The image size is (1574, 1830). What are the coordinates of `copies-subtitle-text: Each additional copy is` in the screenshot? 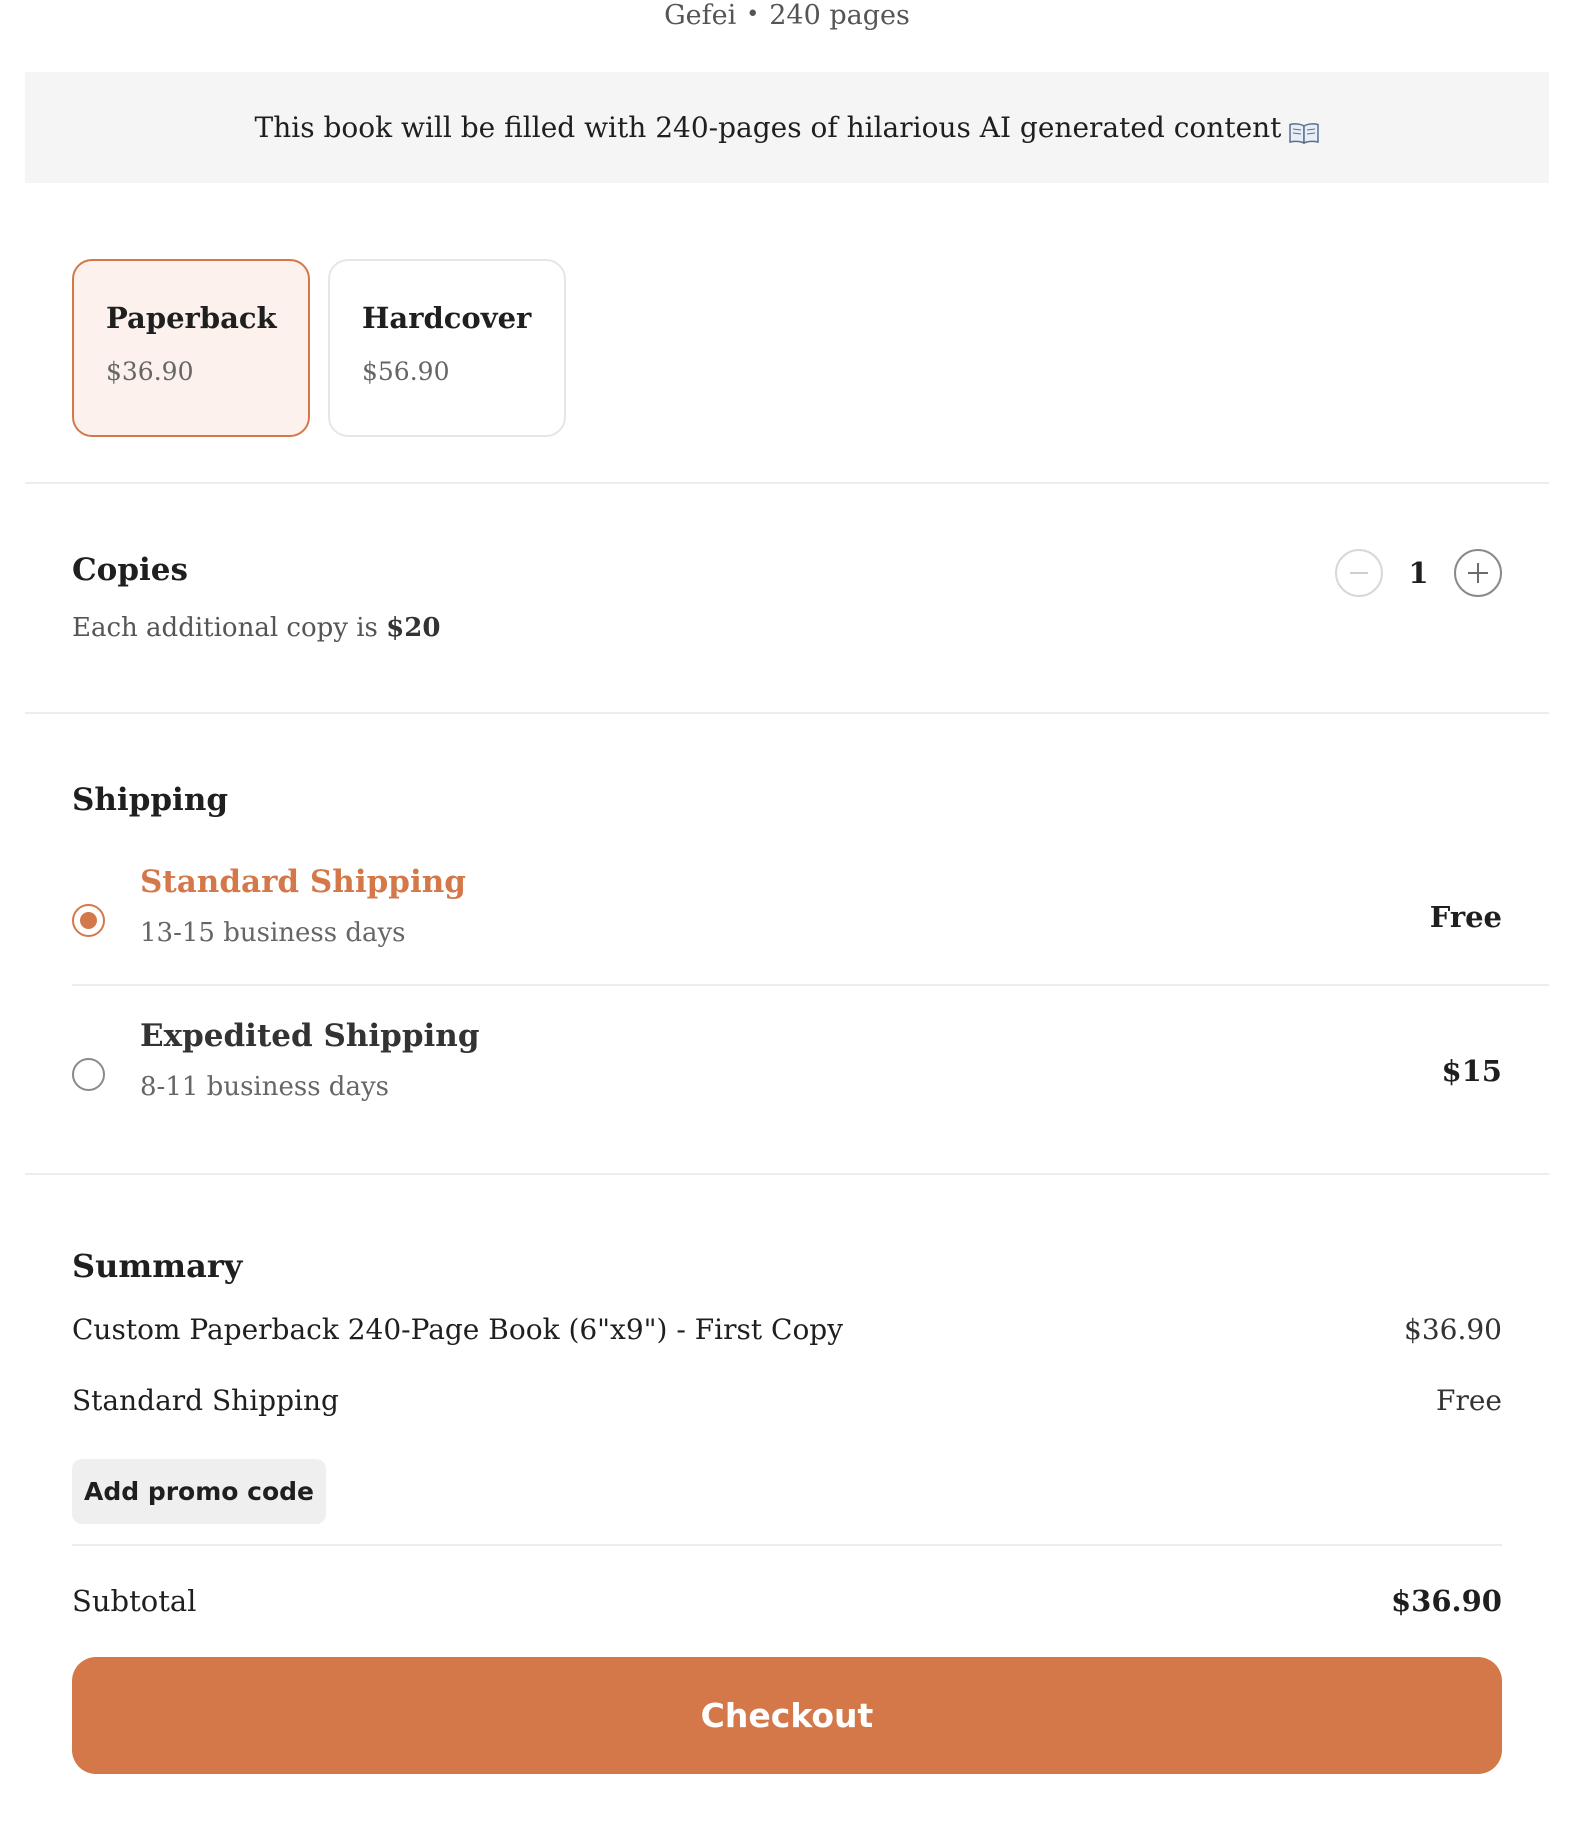 It's located at (225, 628).